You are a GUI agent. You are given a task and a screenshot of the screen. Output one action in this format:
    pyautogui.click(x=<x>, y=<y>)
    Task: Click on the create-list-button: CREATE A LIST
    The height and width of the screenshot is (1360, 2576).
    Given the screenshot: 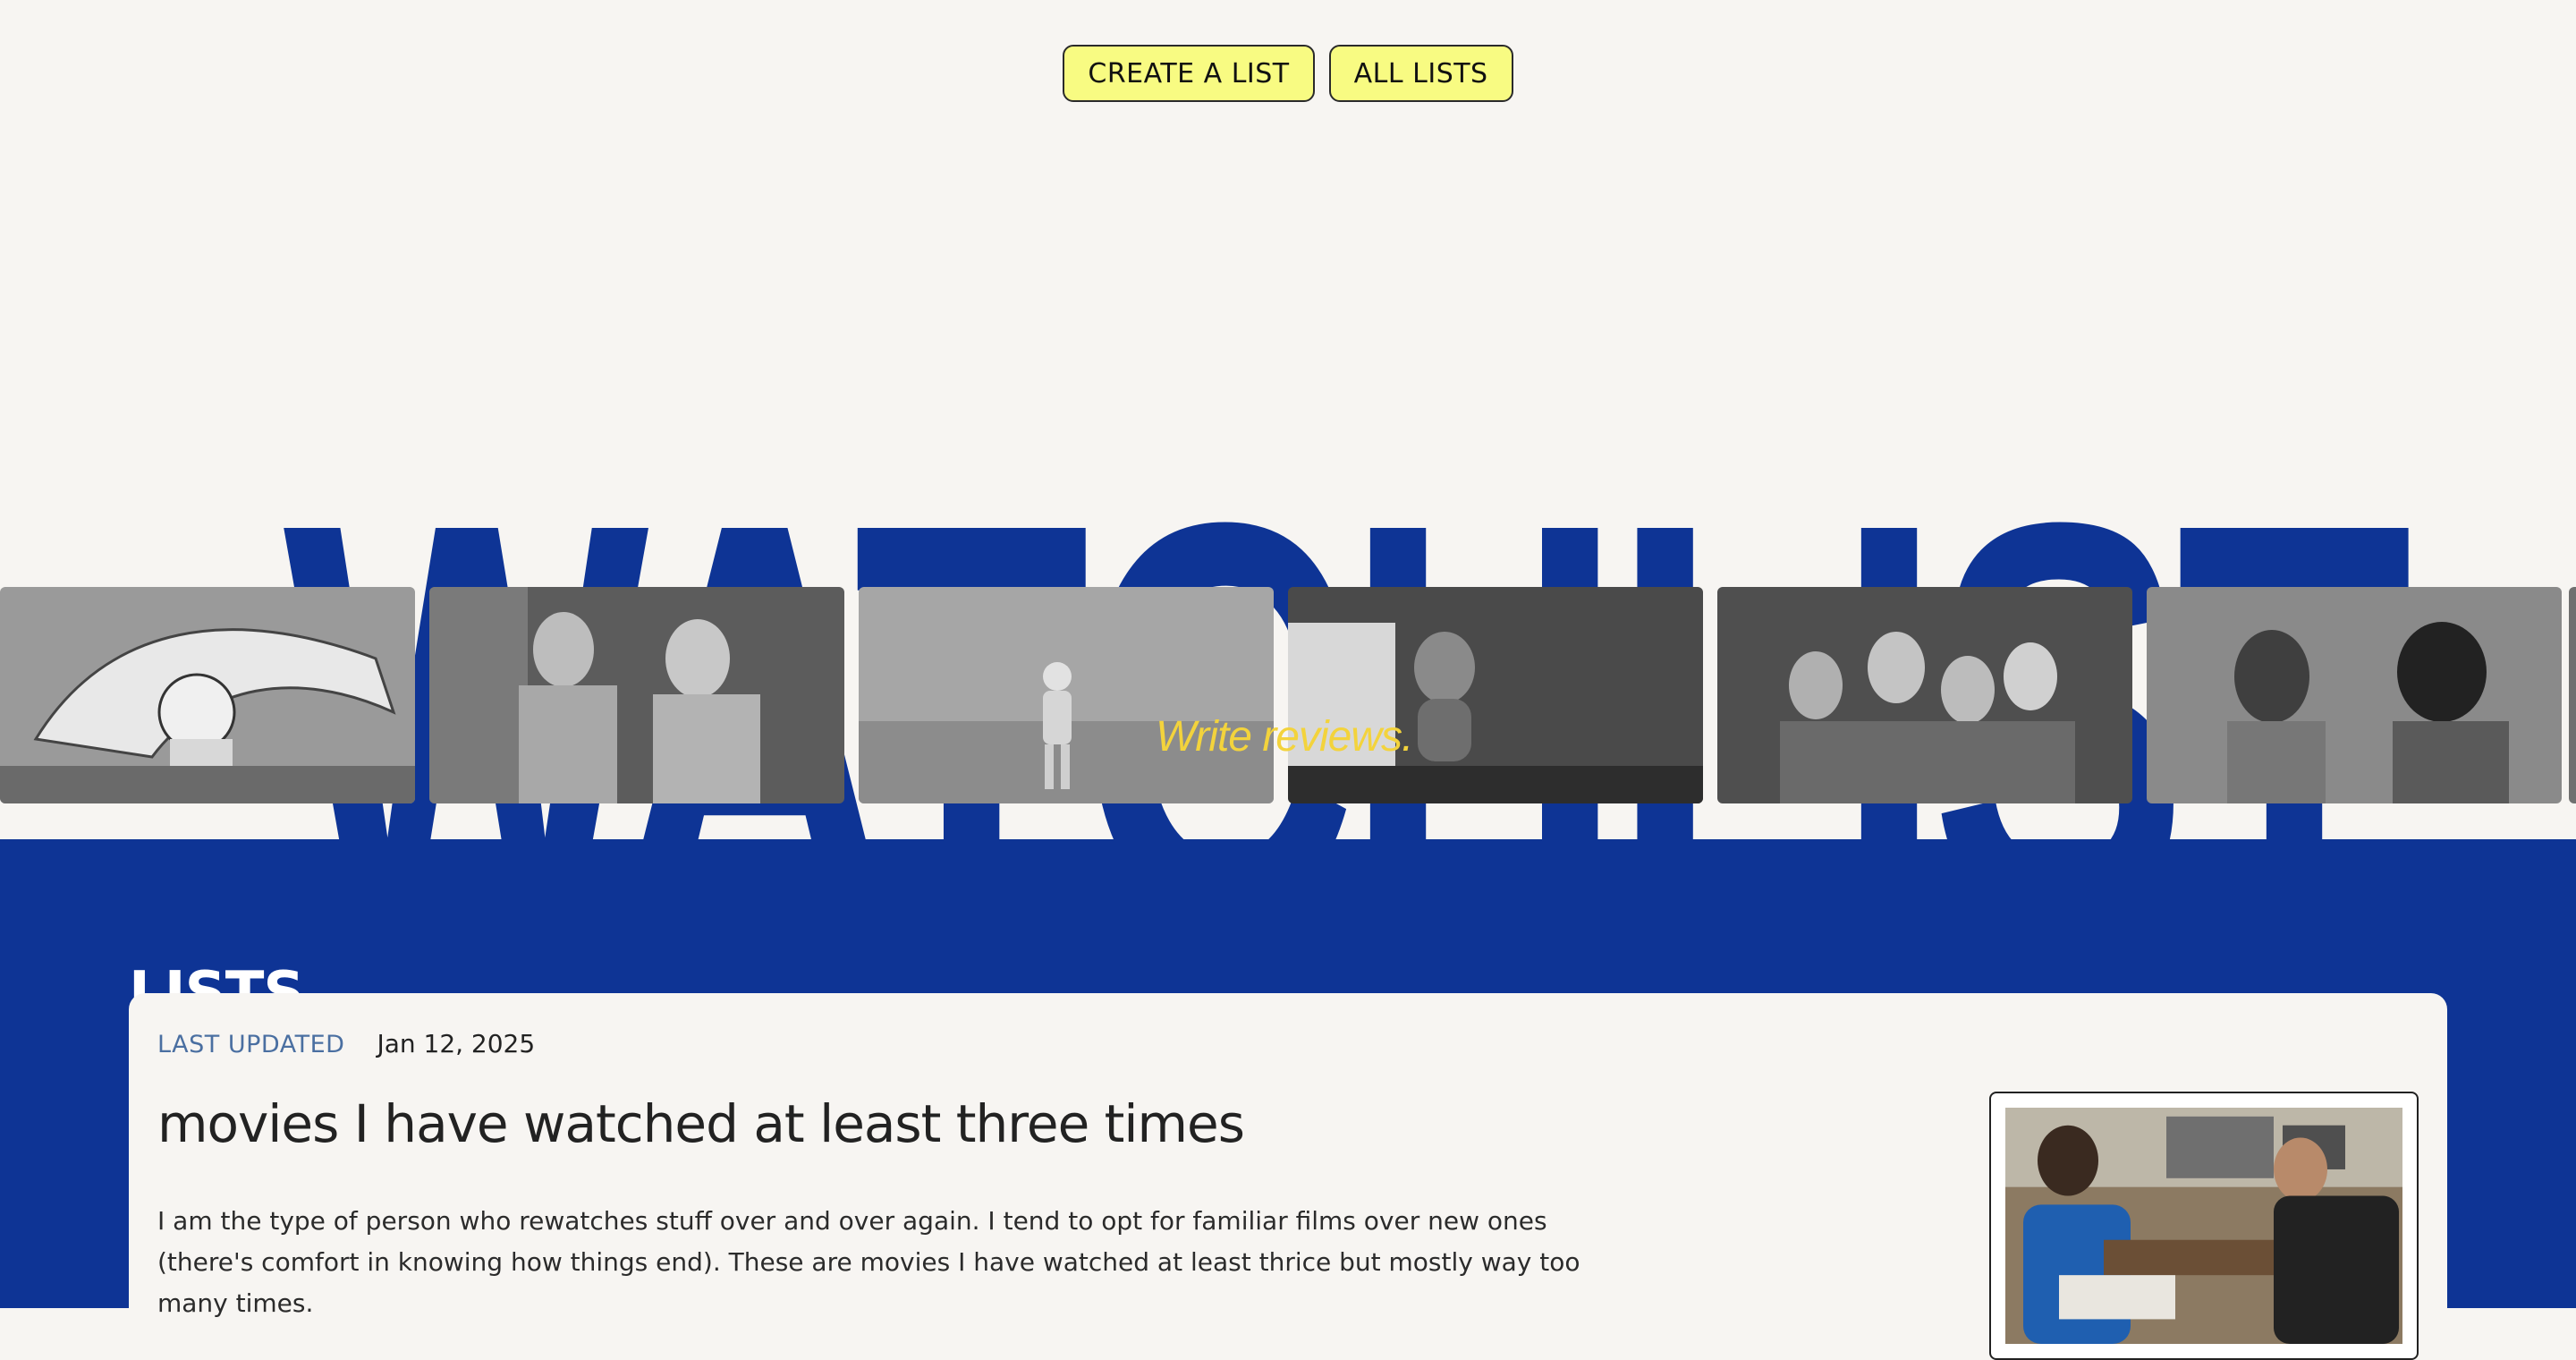 What is the action you would take?
    pyautogui.click(x=1189, y=74)
    